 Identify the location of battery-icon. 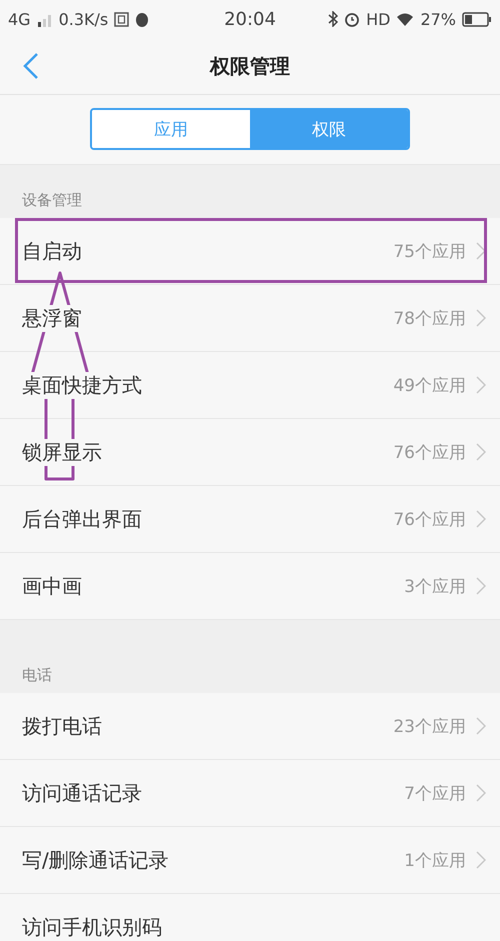
(477, 19).